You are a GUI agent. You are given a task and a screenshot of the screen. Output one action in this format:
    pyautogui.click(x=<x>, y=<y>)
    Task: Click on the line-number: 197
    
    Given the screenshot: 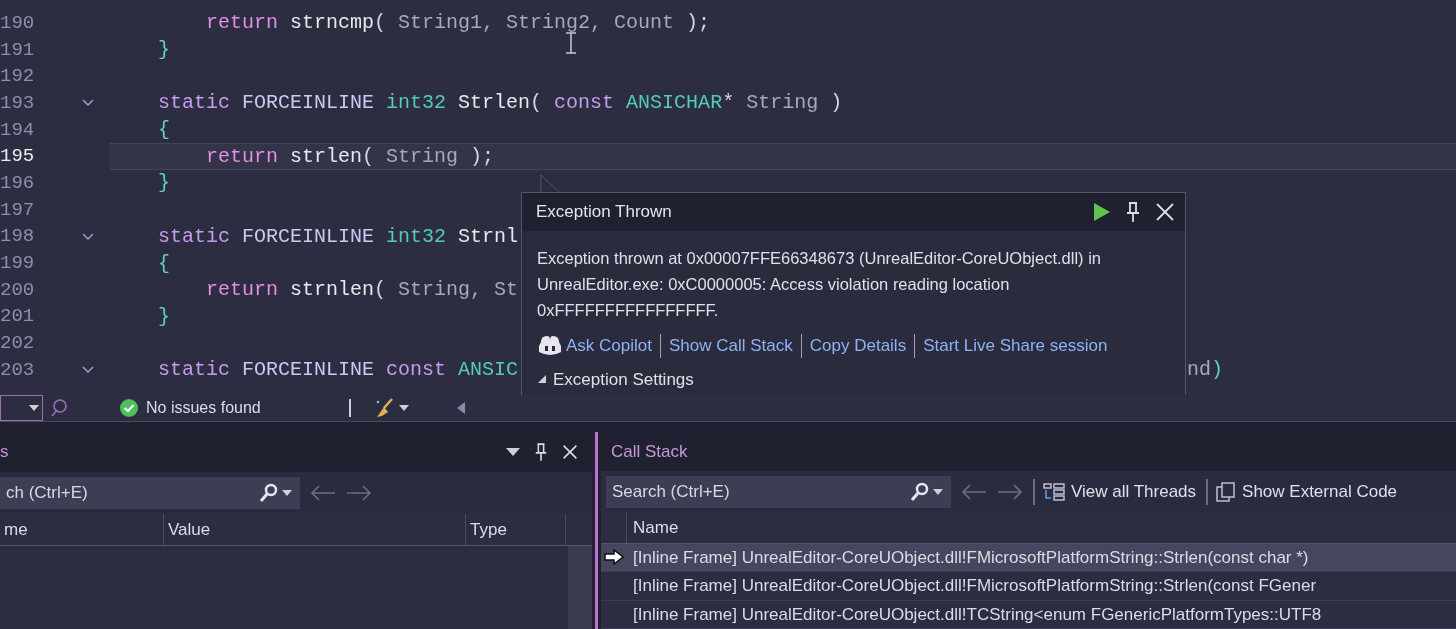 What is the action you would take?
    pyautogui.click(x=18, y=210)
    